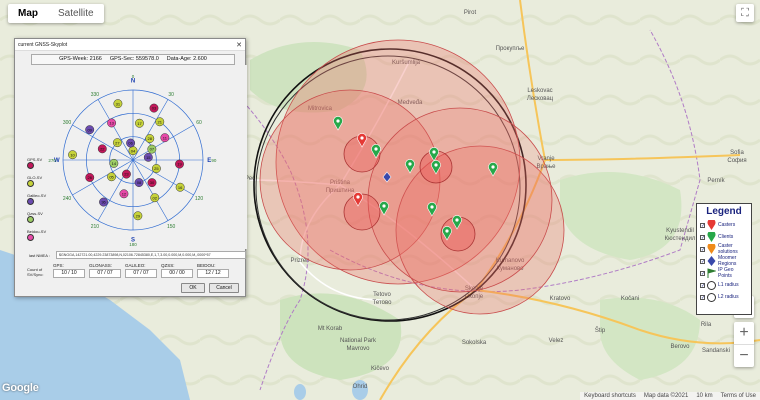 The width and height of the screenshot is (760, 400). Describe the element at coordinates (147, 59) in the screenshot. I see `gps-sec-value: 559578.0` at that location.